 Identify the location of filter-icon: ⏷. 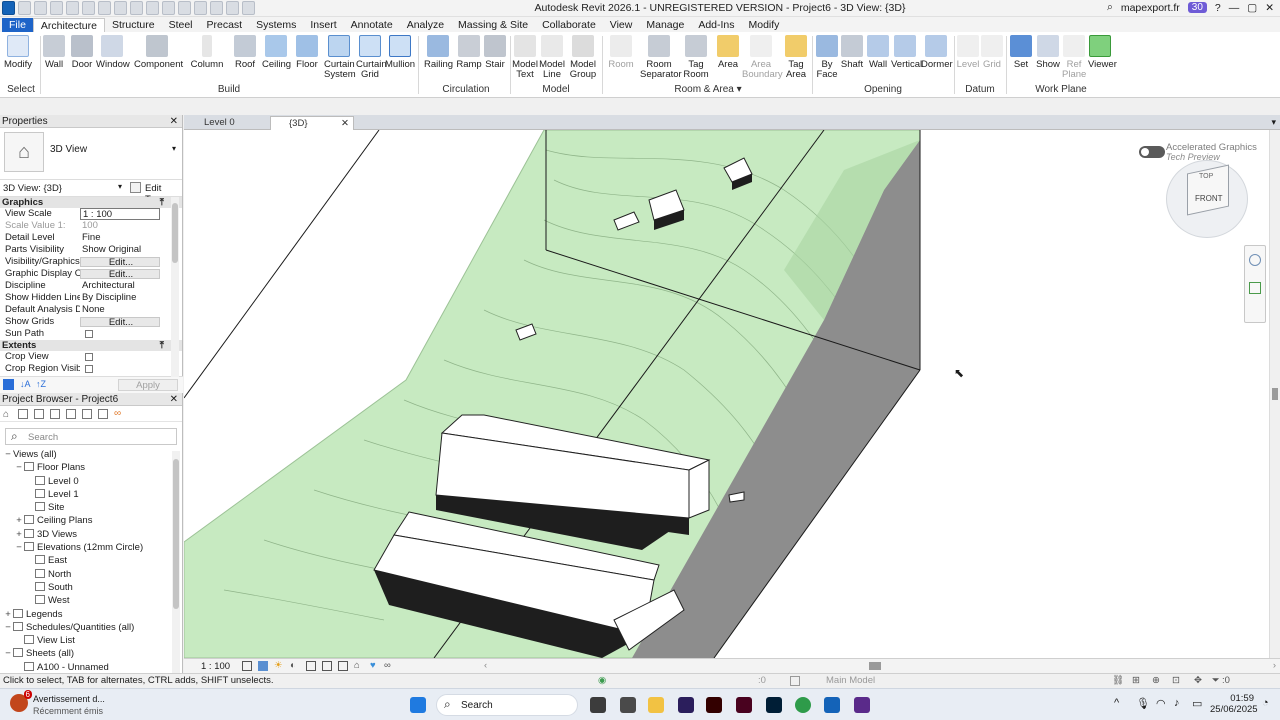
(1216, 681).